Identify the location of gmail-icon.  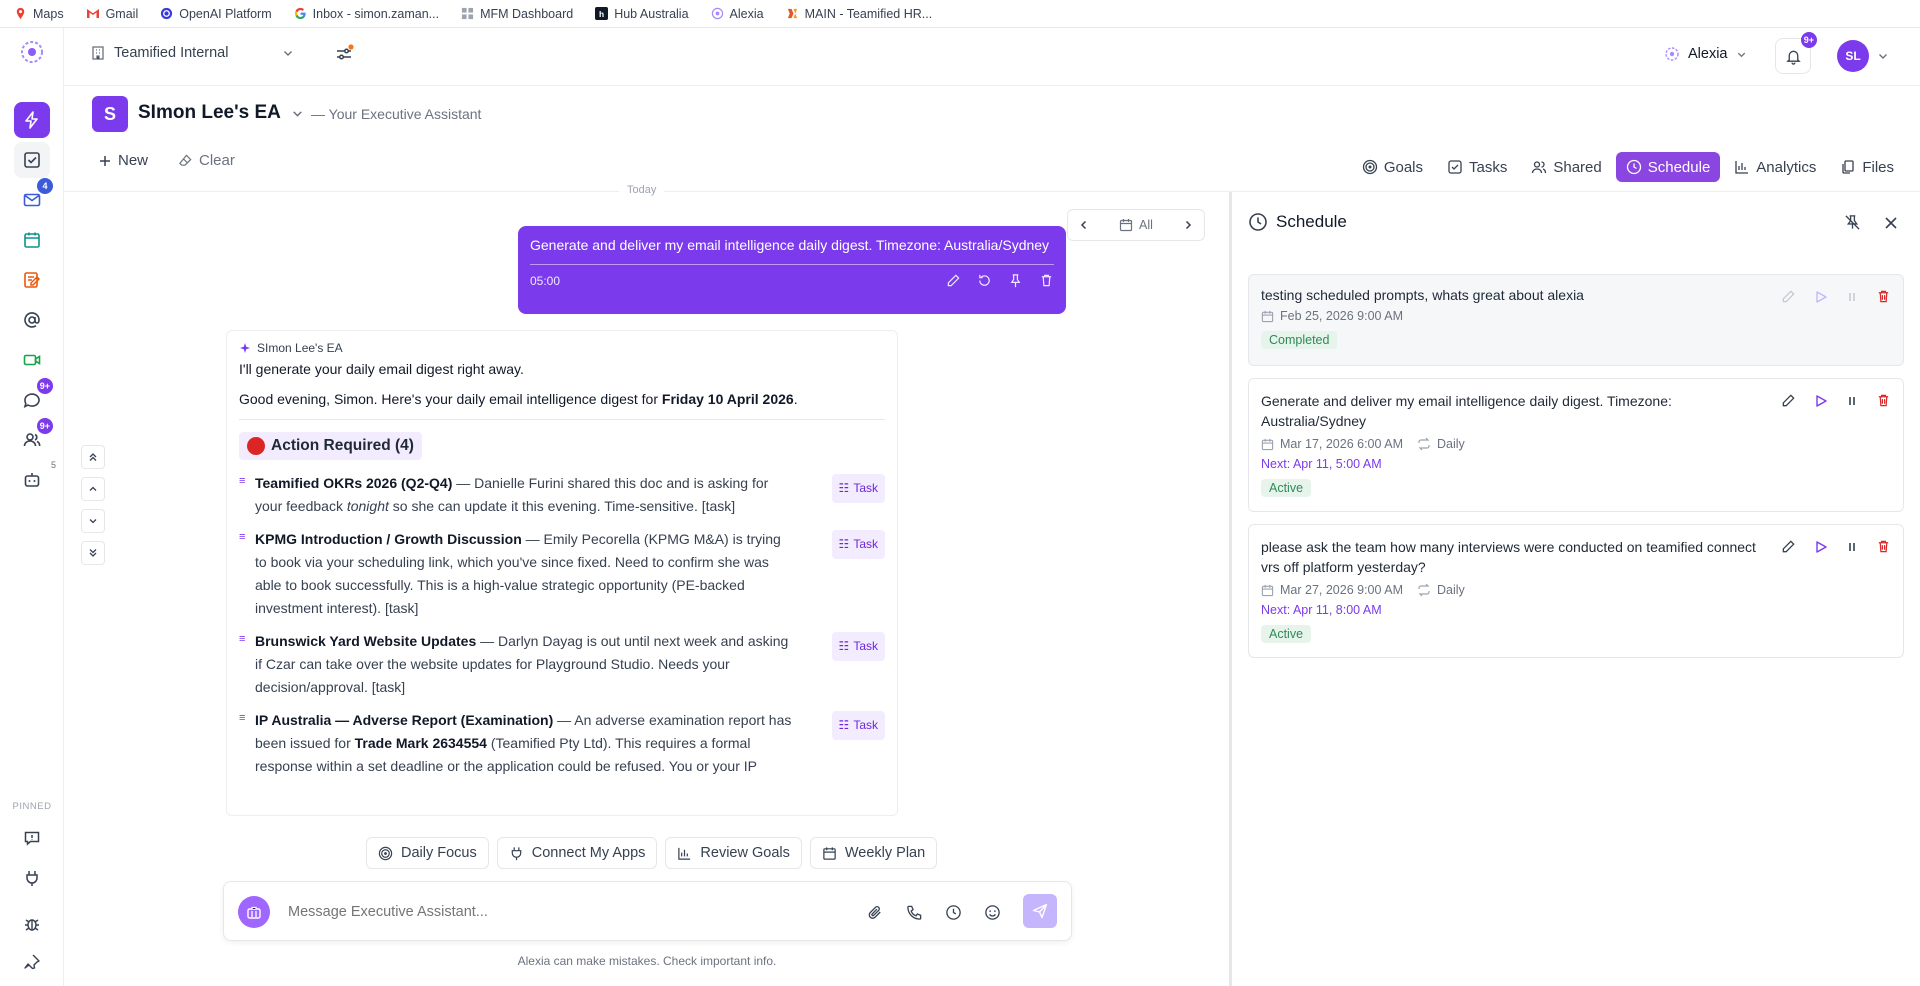
(92, 13).